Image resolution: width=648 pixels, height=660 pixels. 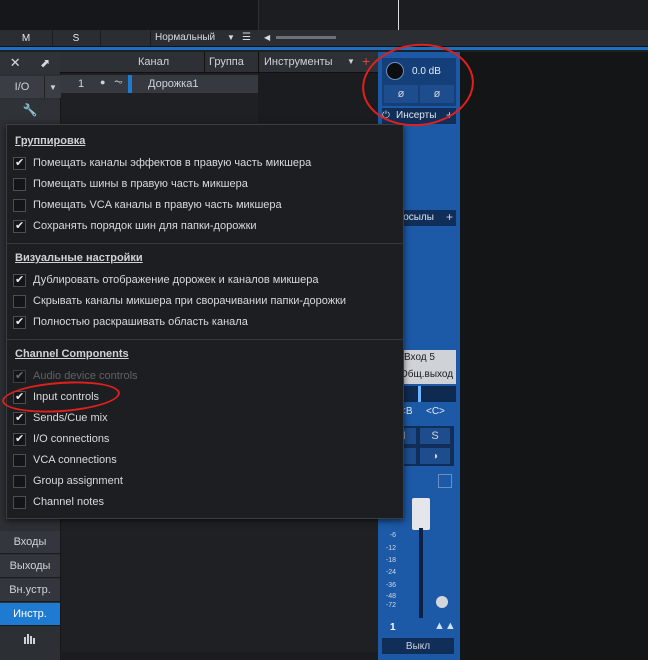 I want to click on menu-item-label: Сохранять порядок шин для папки-дорожки, so click(x=145, y=226).